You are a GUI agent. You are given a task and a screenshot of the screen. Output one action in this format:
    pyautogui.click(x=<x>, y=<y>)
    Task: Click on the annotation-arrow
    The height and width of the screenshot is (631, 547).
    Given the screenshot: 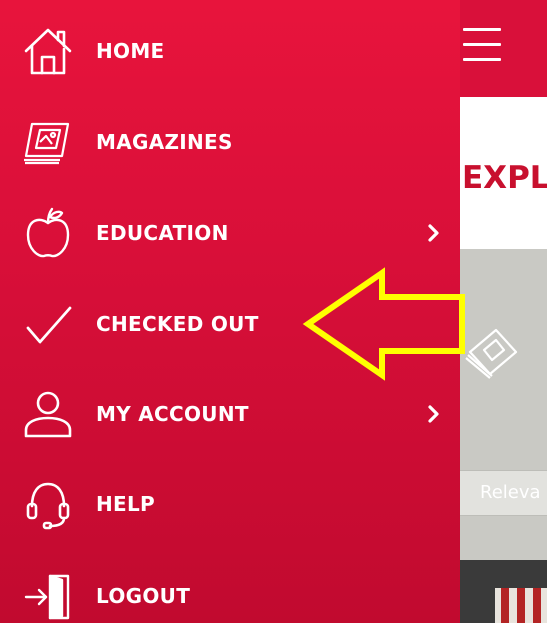 What is the action you would take?
    pyautogui.click(x=383, y=324)
    